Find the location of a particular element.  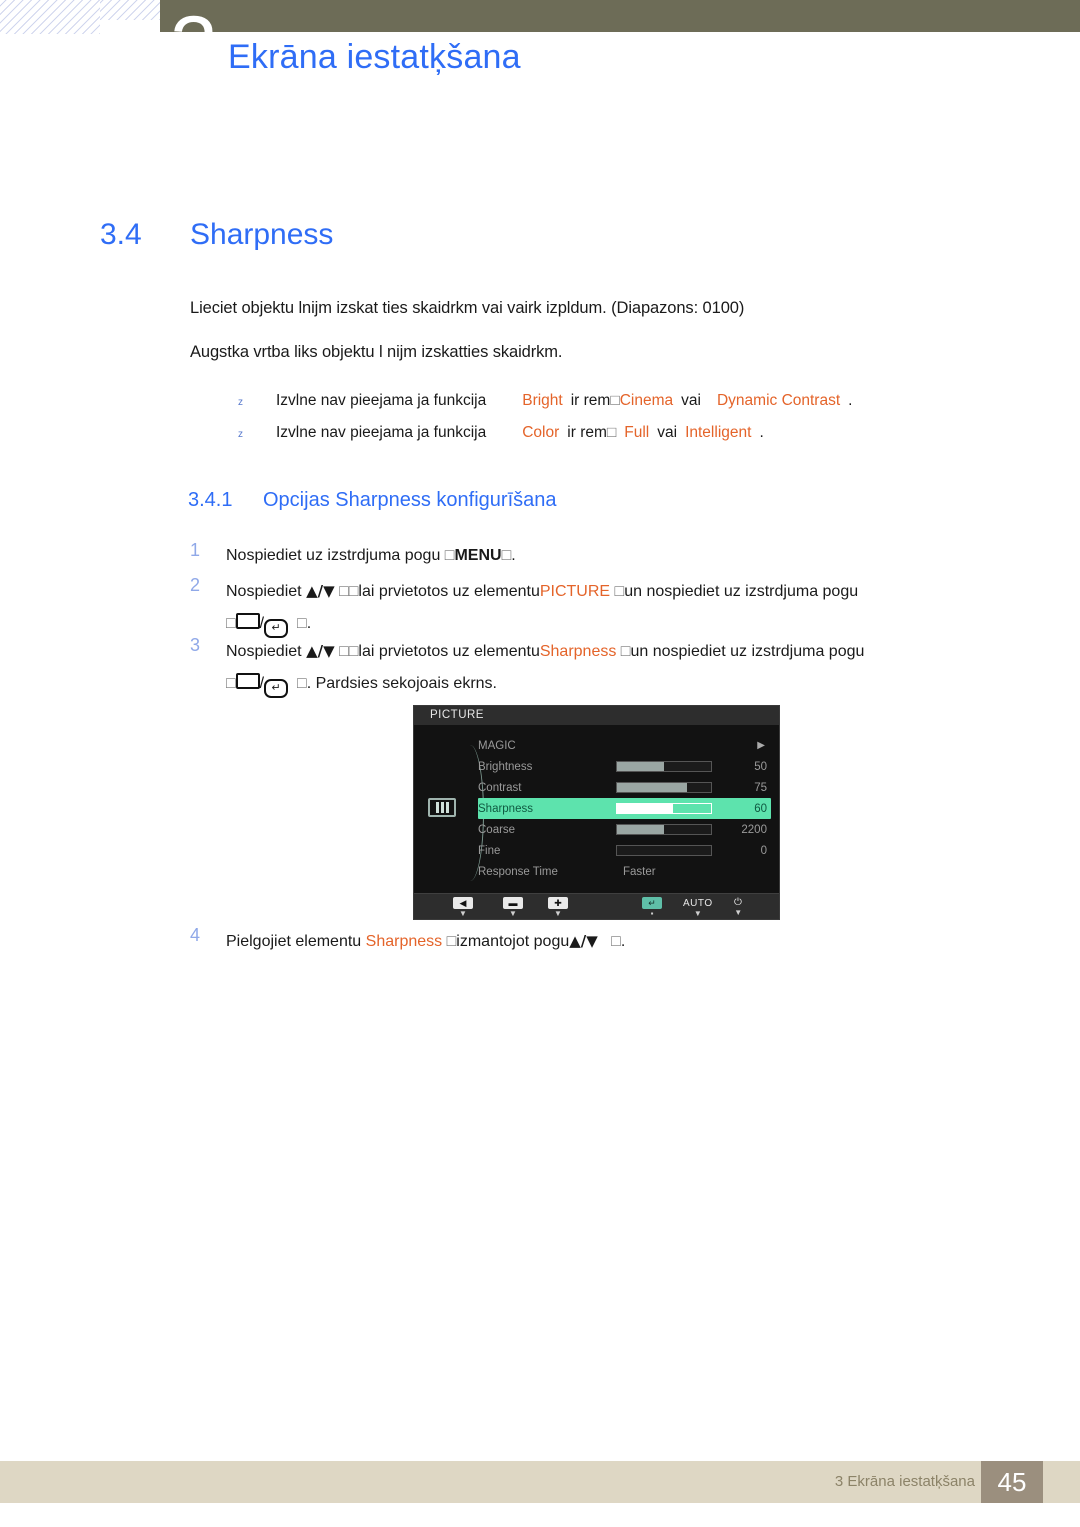

subsection-number: 3.4.1 is located at coordinates (210, 500).